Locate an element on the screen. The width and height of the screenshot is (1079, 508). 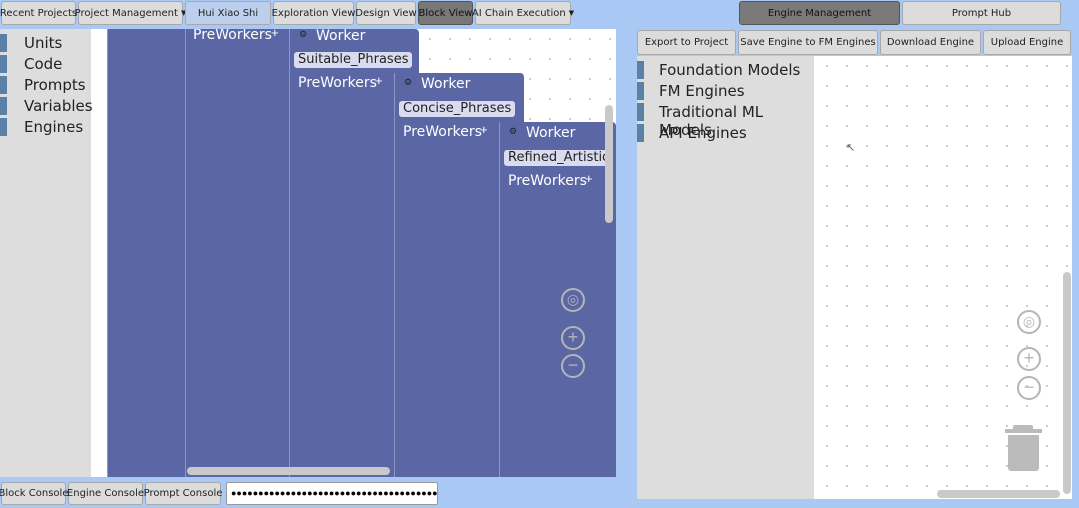
block-console-button: Block Console is located at coordinates (34, 493).